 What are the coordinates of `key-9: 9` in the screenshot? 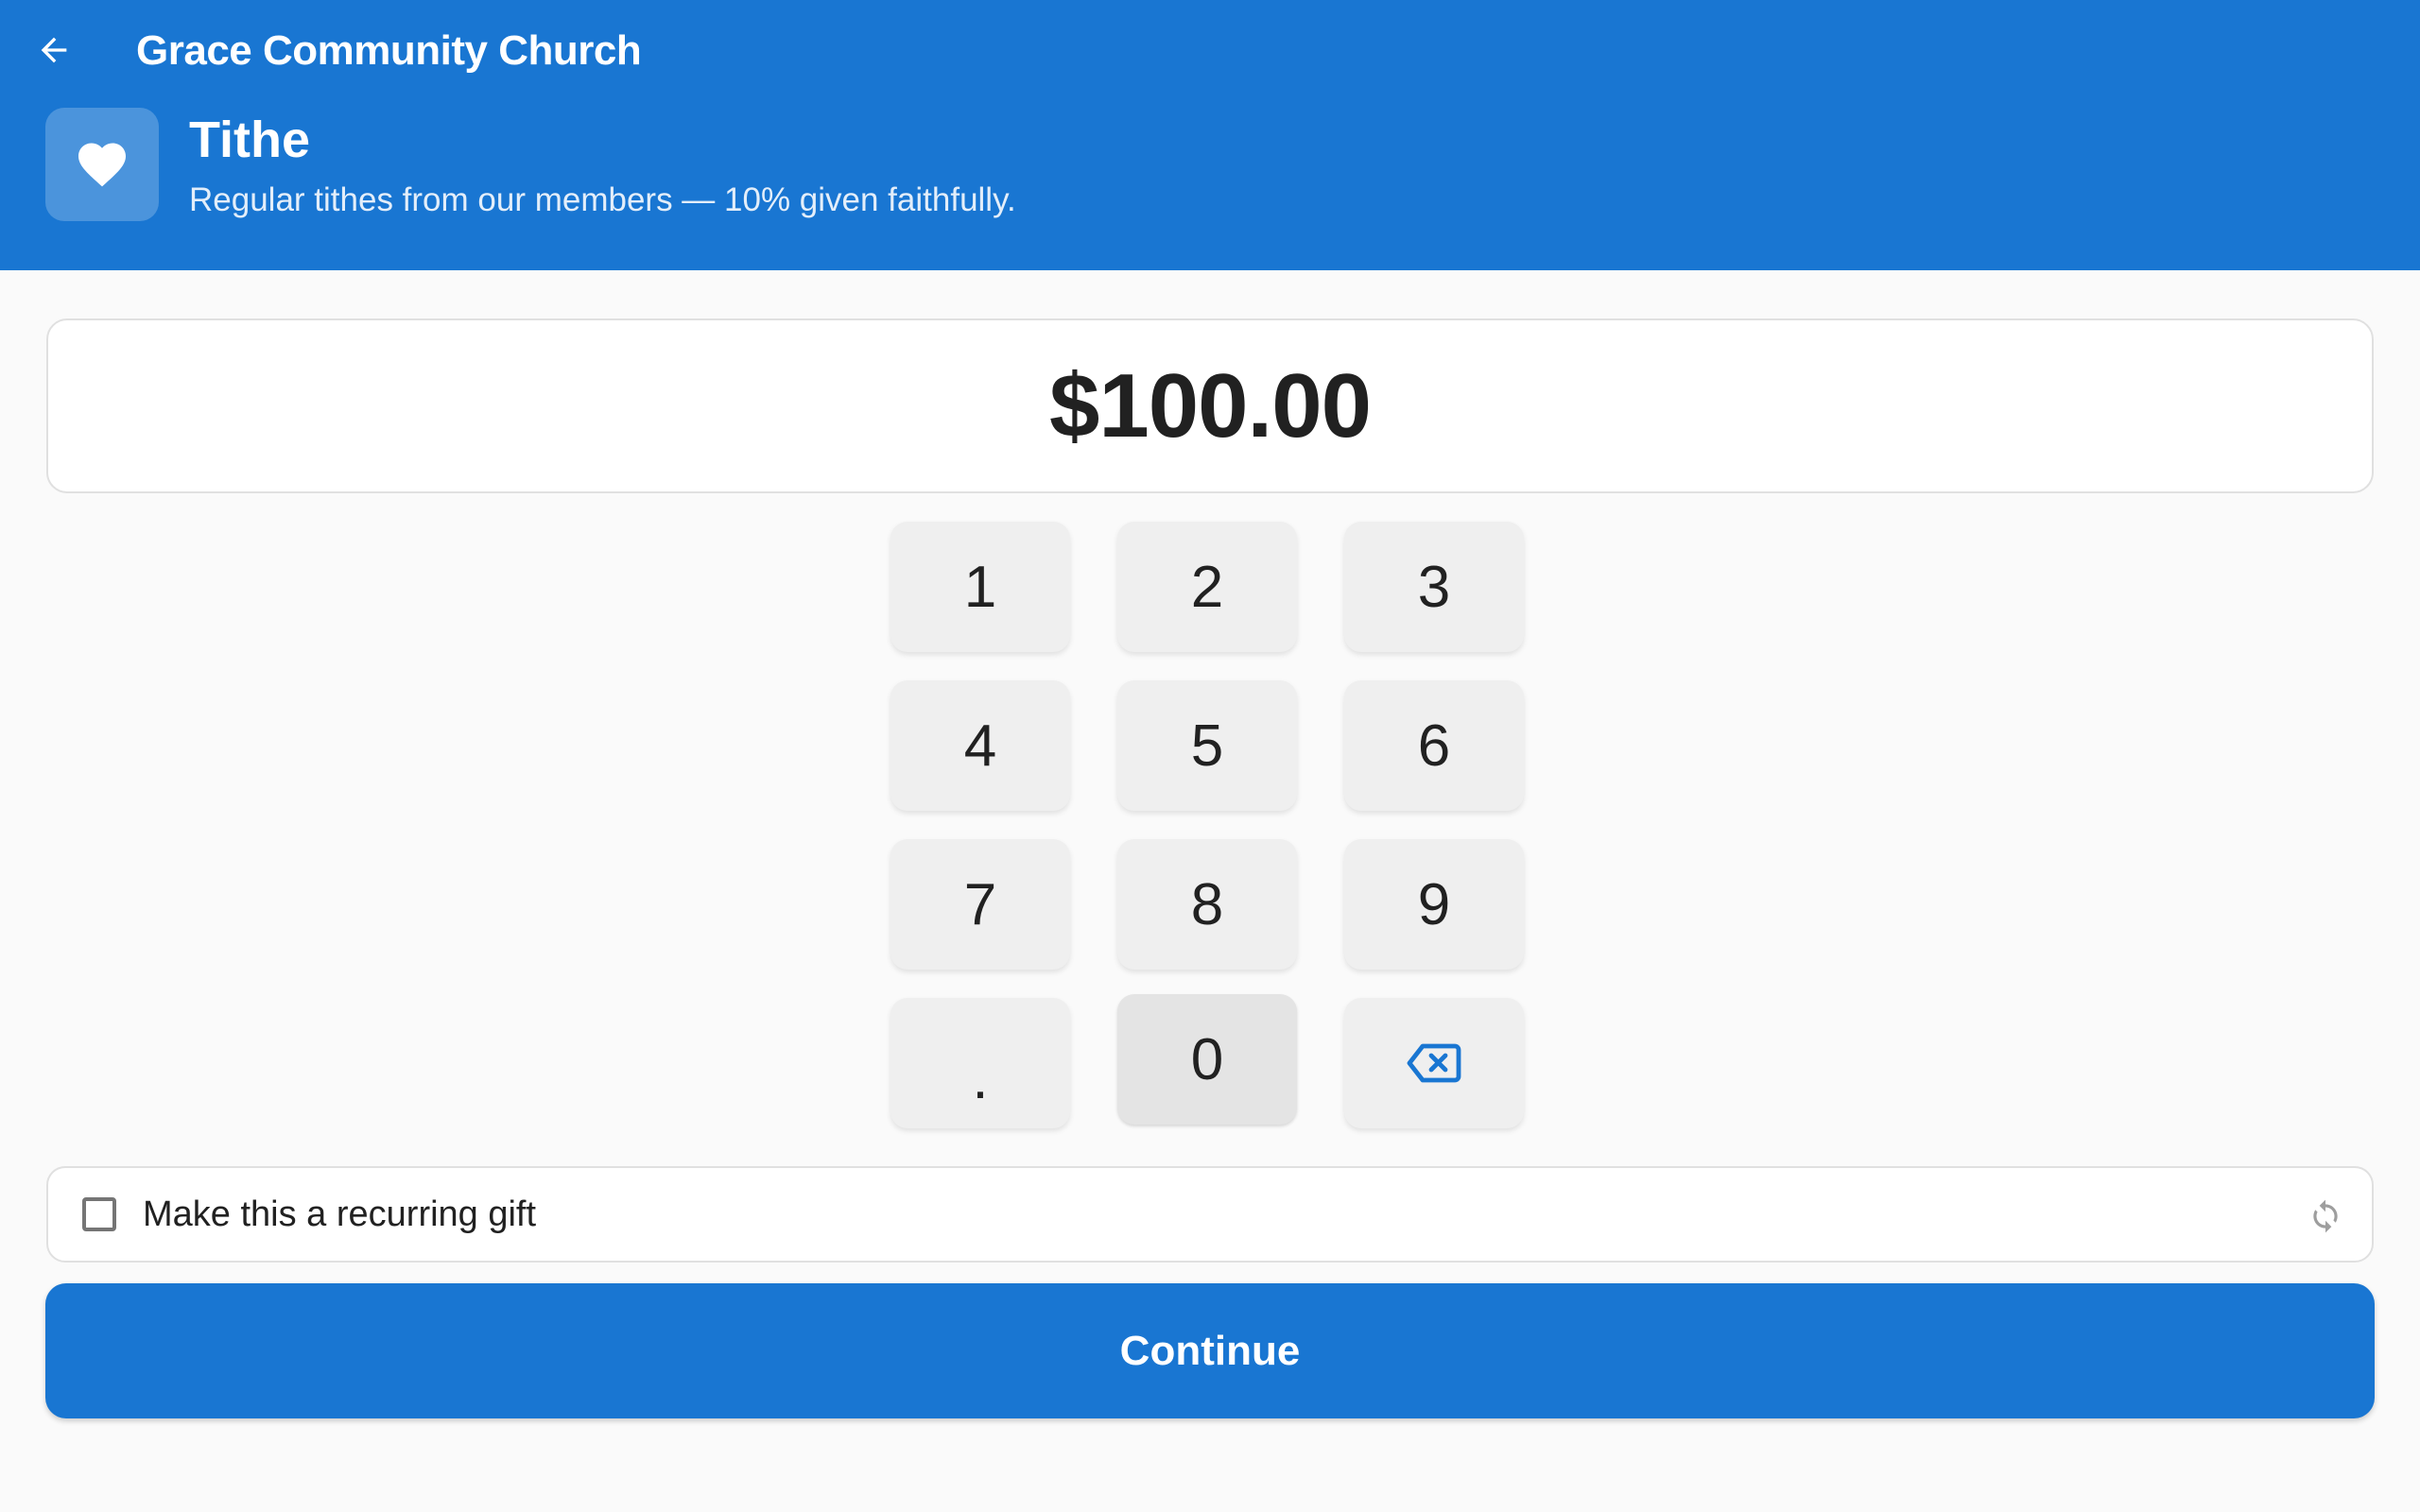 It's located at (1434, 904).